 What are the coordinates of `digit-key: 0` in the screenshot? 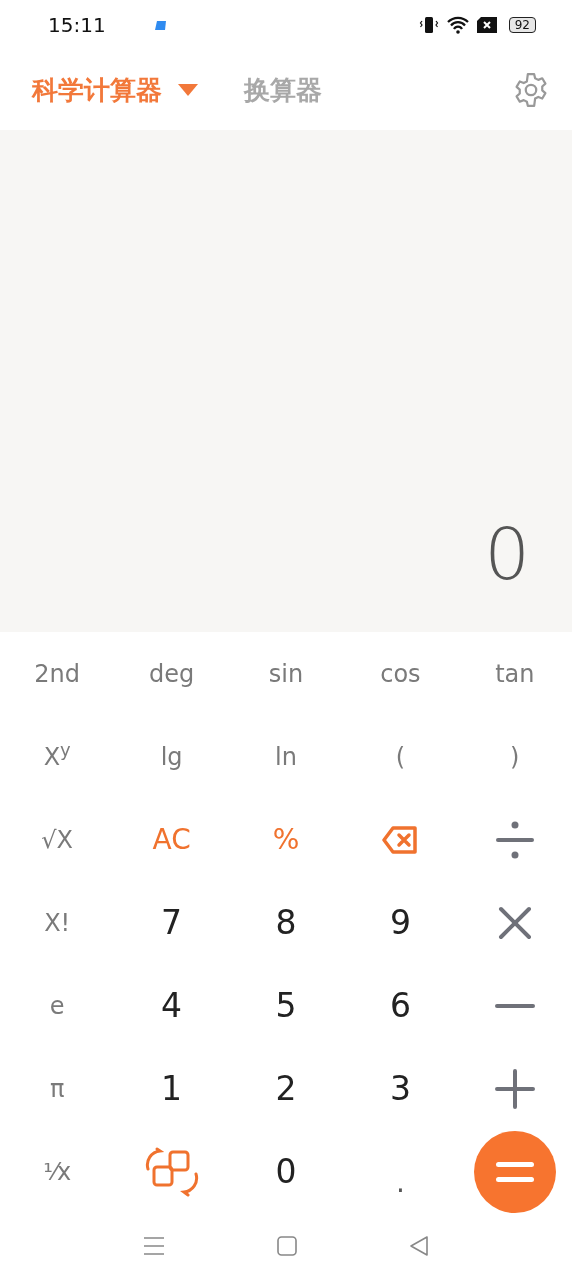 It's located at (286, 1171).